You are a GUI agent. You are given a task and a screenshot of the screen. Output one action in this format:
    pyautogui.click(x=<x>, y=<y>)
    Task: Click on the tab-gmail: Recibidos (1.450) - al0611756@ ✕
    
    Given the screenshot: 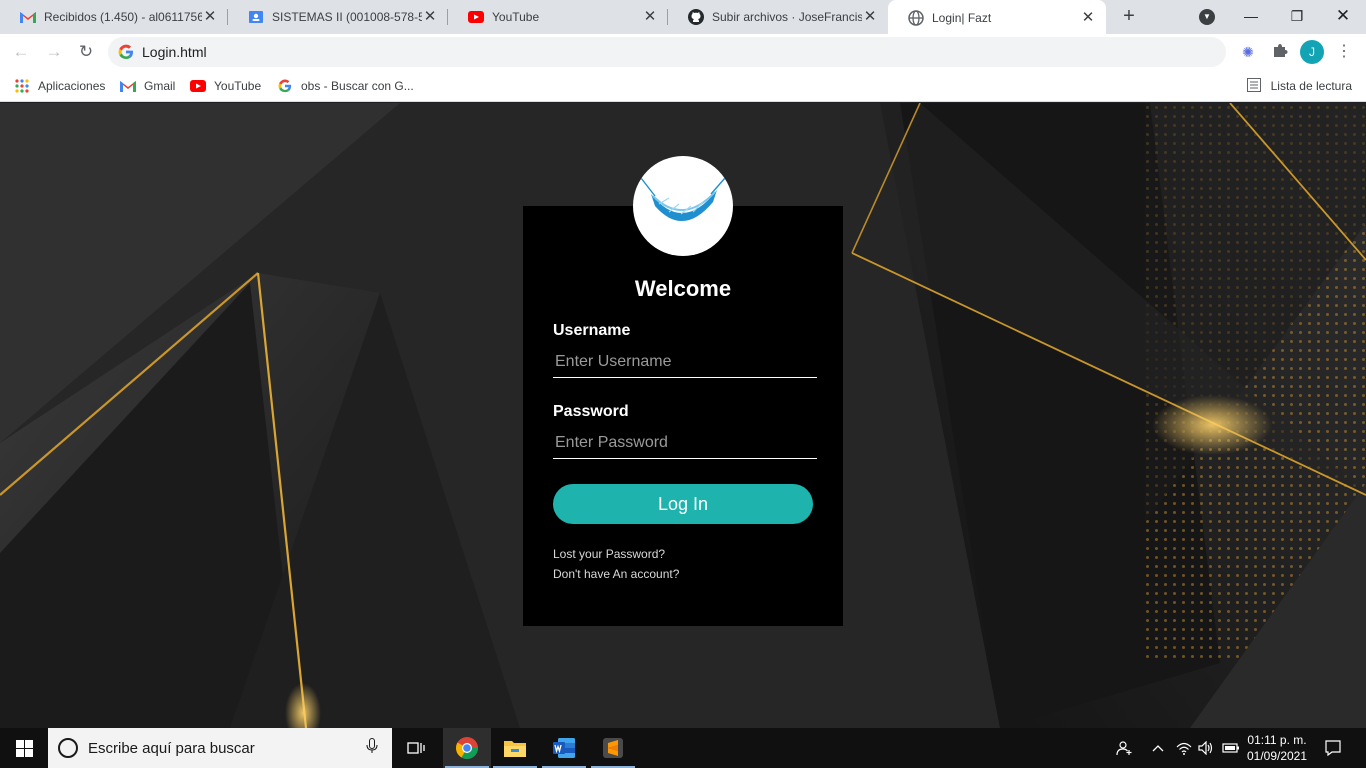 What is the action you would take?
    pyautogui.click(x=114, y=17)
    